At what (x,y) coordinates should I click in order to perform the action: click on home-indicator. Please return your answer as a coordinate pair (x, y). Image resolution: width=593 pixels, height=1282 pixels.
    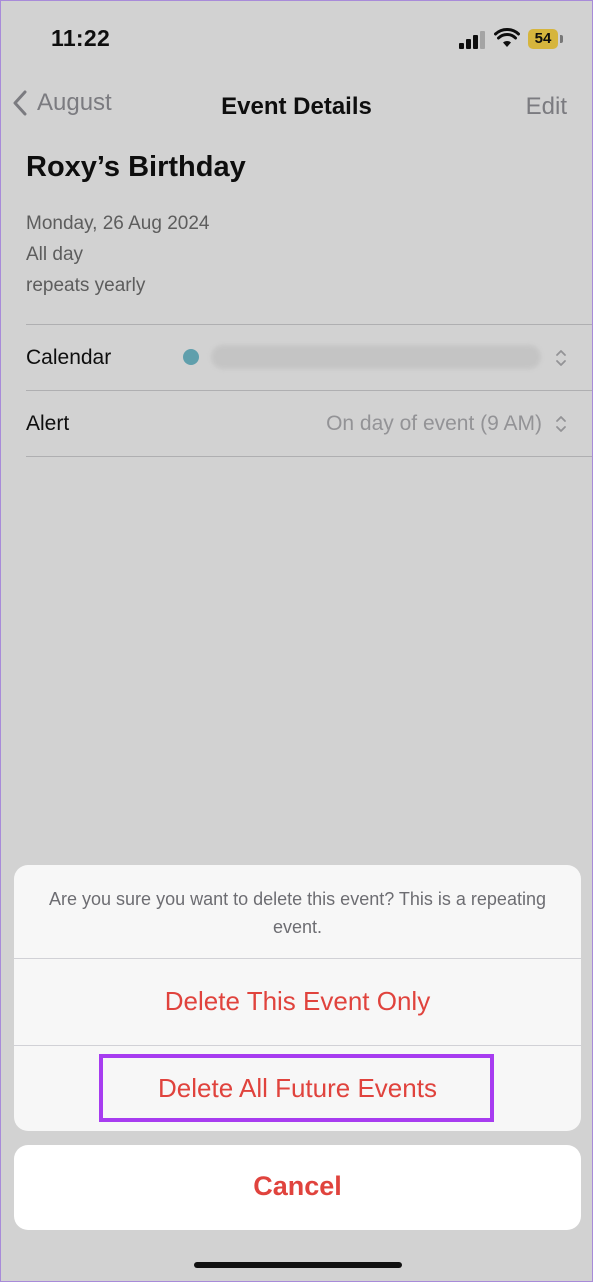
    Looking at the image, I should click on (298, 1265).